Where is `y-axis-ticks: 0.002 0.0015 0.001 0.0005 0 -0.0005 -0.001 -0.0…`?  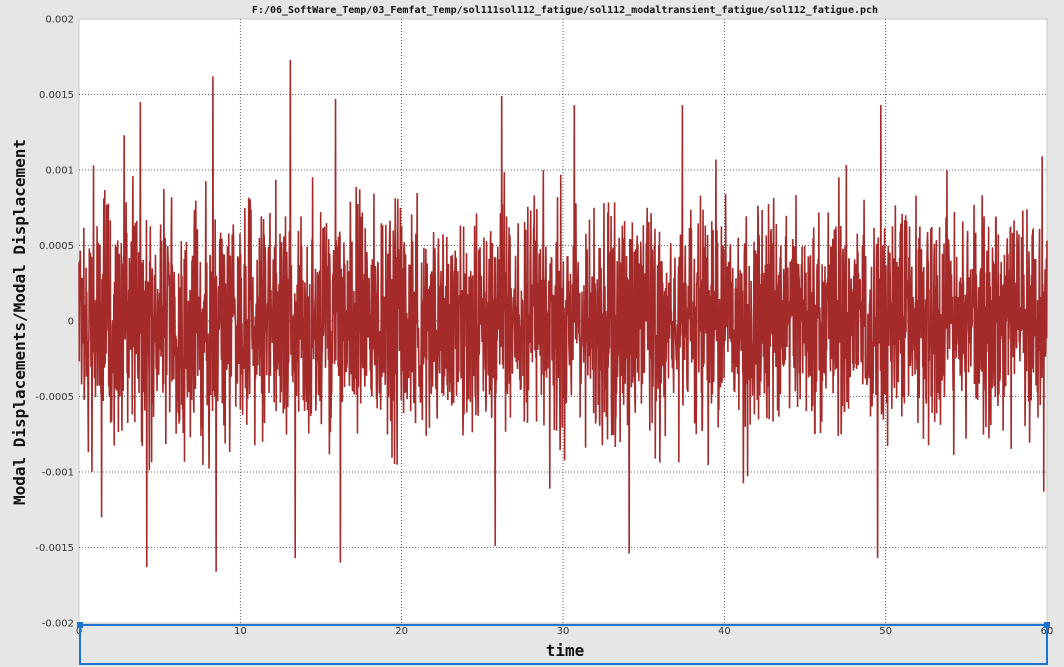 y-axis-ticks: 0.002 0.0015 0.001 0.0005 0 -0.0005 -0.001 -0.0… is located at coordinates (54, 322).